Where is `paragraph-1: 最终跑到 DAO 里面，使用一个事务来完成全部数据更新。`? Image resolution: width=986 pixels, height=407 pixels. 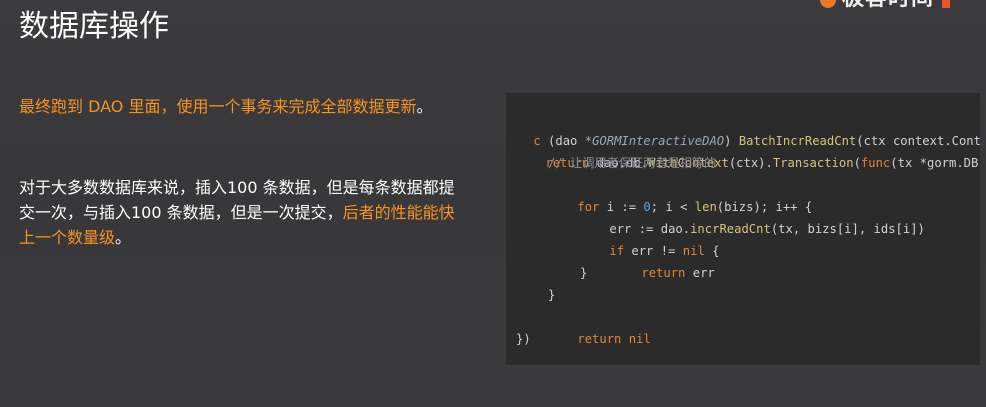
paragraph-1: 最终跑到 DAO 里面，使用一个事务来完成全部数据更新。 is located at coordinates (239, 106).